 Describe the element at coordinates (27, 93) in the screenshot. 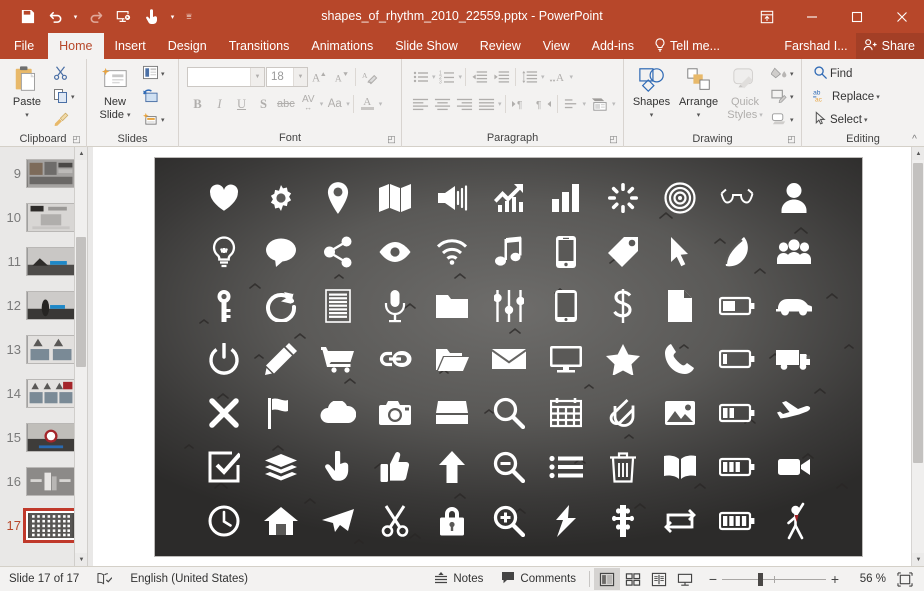

I see `paste-button: Paste ▾` at that location.